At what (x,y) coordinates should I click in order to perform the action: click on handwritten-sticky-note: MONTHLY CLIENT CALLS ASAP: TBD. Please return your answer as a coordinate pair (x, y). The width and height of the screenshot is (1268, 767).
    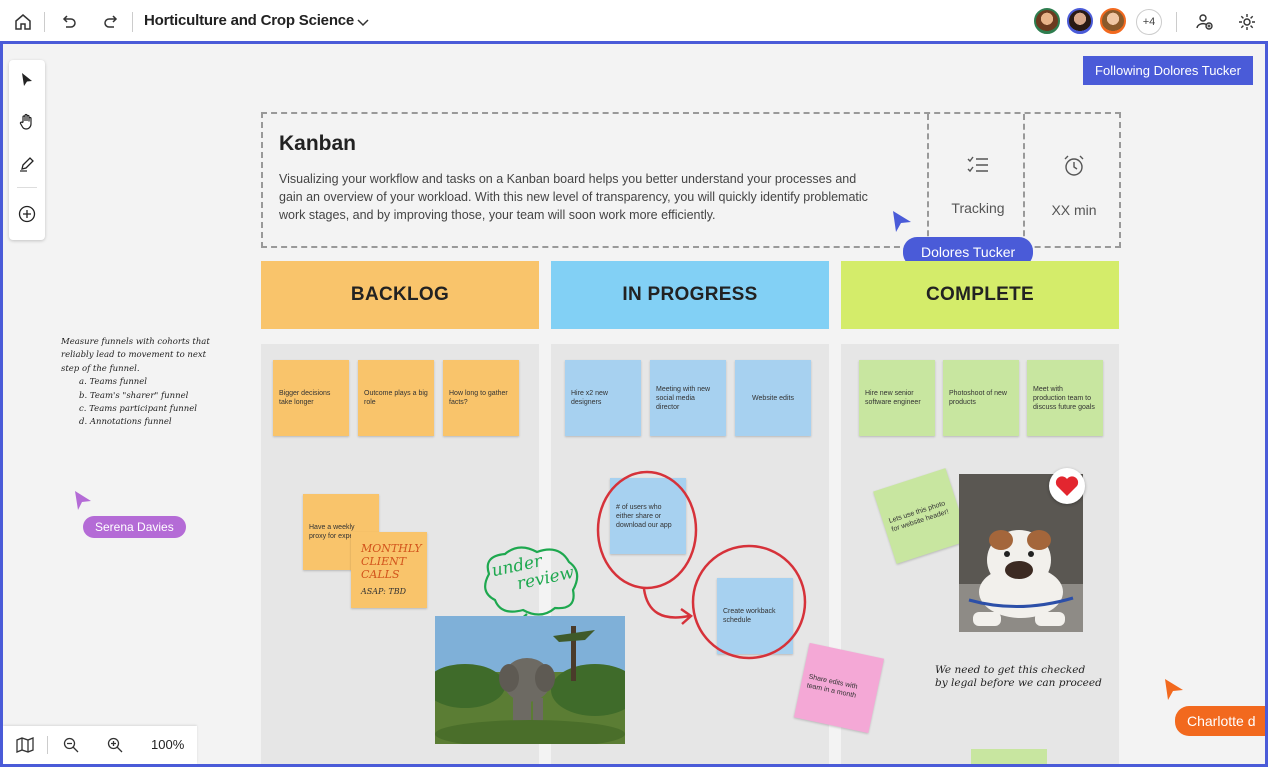
    Looking at the image, I should click on (389, 570).